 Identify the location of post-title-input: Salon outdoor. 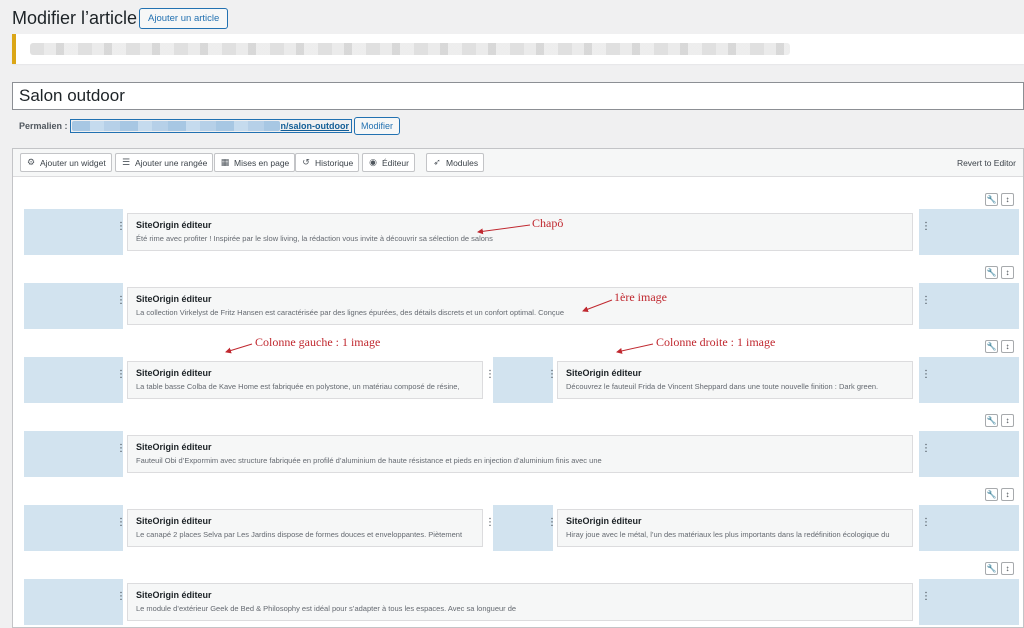
(518, 96).